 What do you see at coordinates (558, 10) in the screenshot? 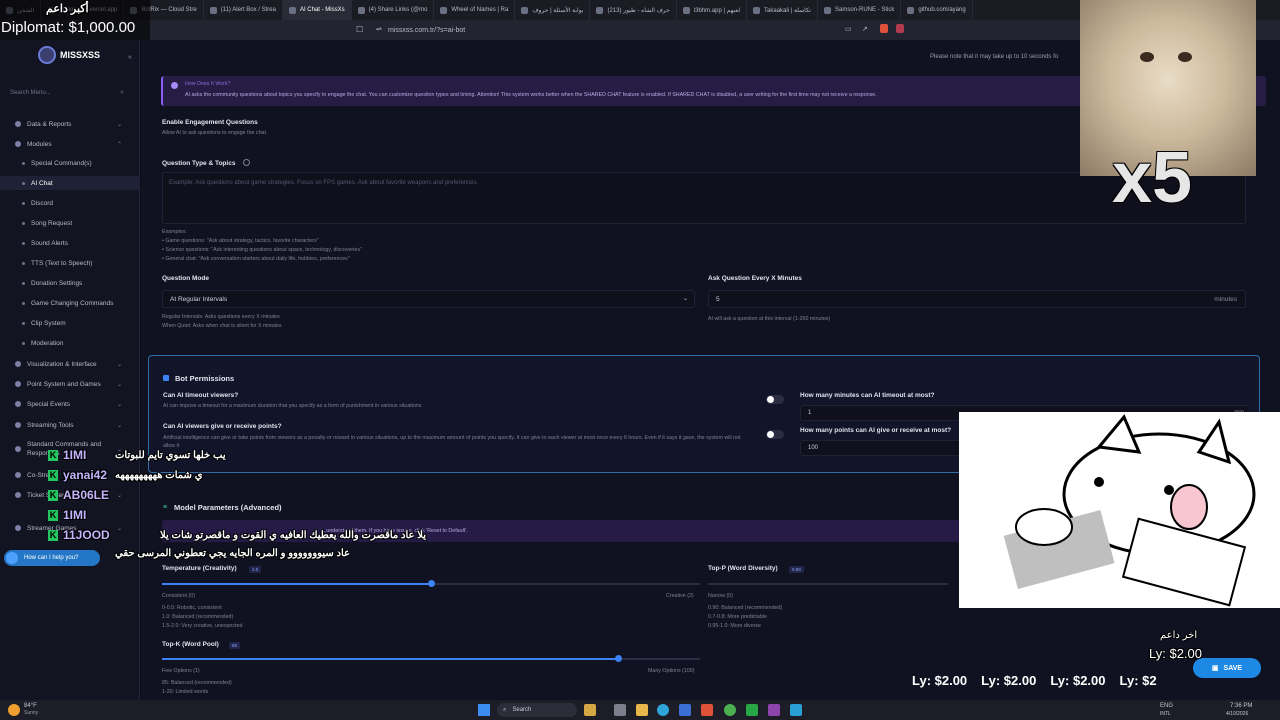
I see `tab-label: بوابة الأسئلة | حروف` at bounding box center [558, 10].